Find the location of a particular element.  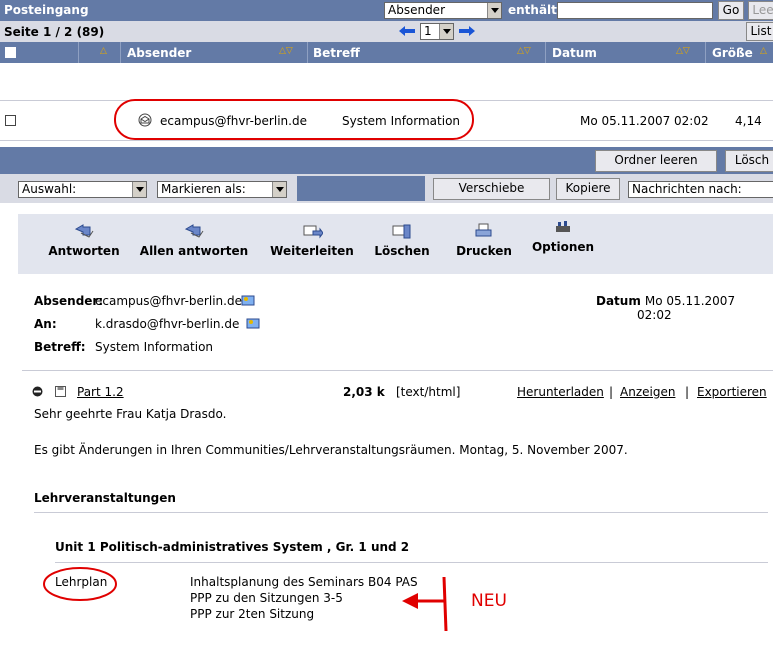

column-size: Größe is located at coordinates (732, 53).